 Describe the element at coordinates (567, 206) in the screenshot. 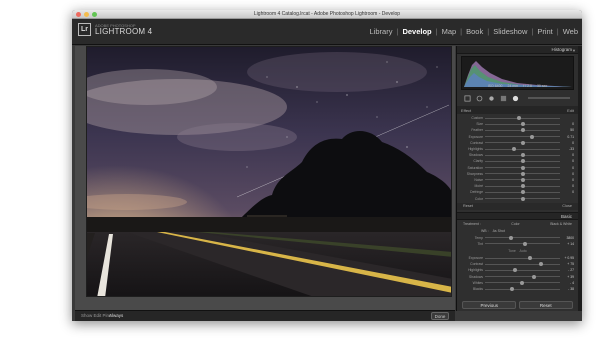

I see `brush-close-button: Close` at that location.